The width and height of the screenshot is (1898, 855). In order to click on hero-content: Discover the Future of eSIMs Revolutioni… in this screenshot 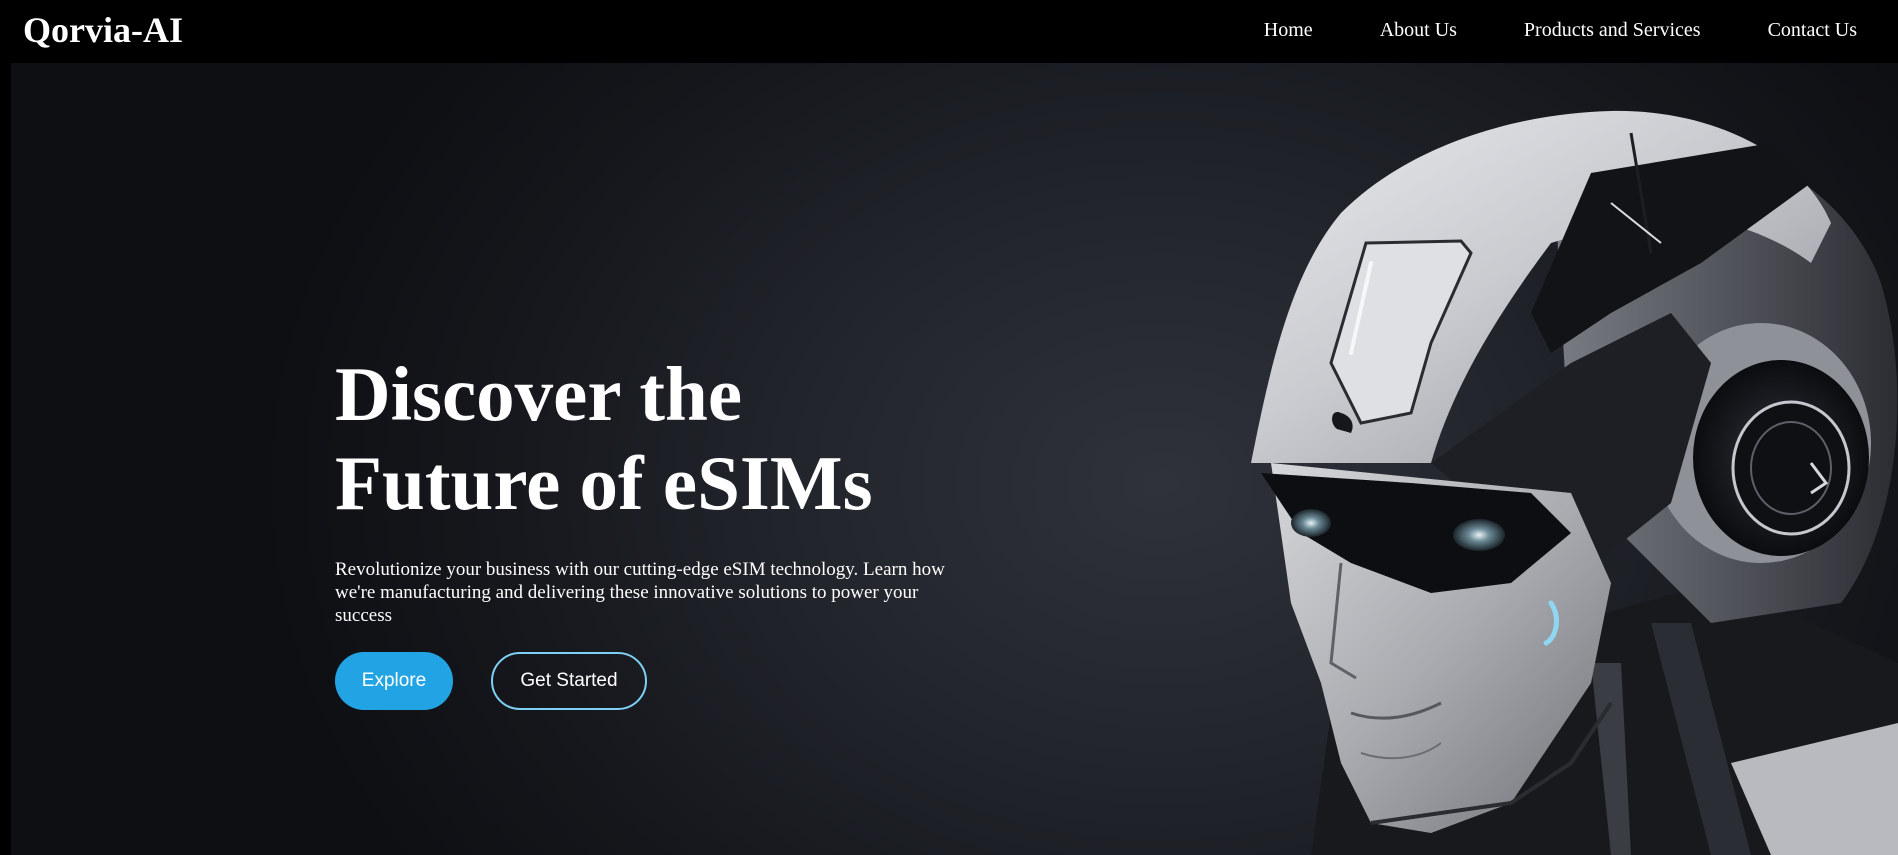, I will do `click(655, 530)`.